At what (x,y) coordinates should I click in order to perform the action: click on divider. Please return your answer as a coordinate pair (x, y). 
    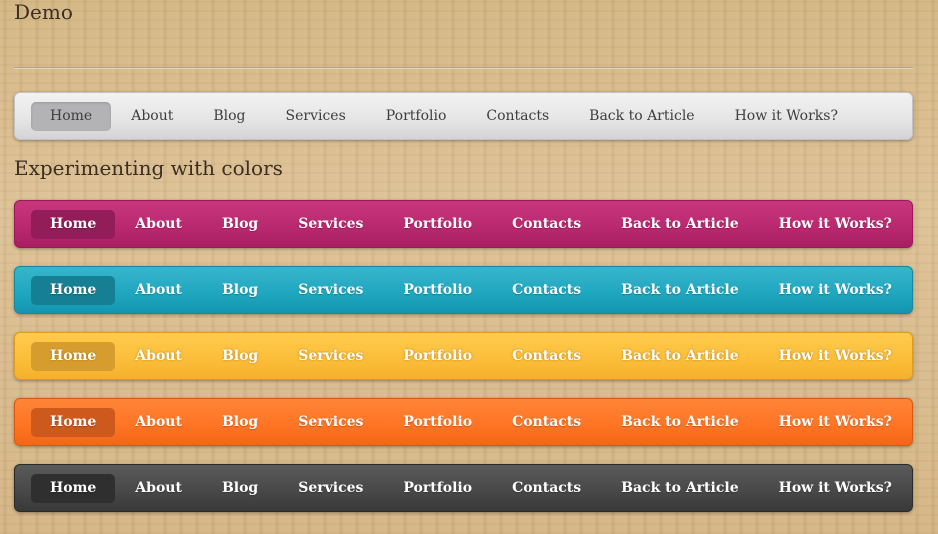
    Looking at the image, I should click on (463, 68).